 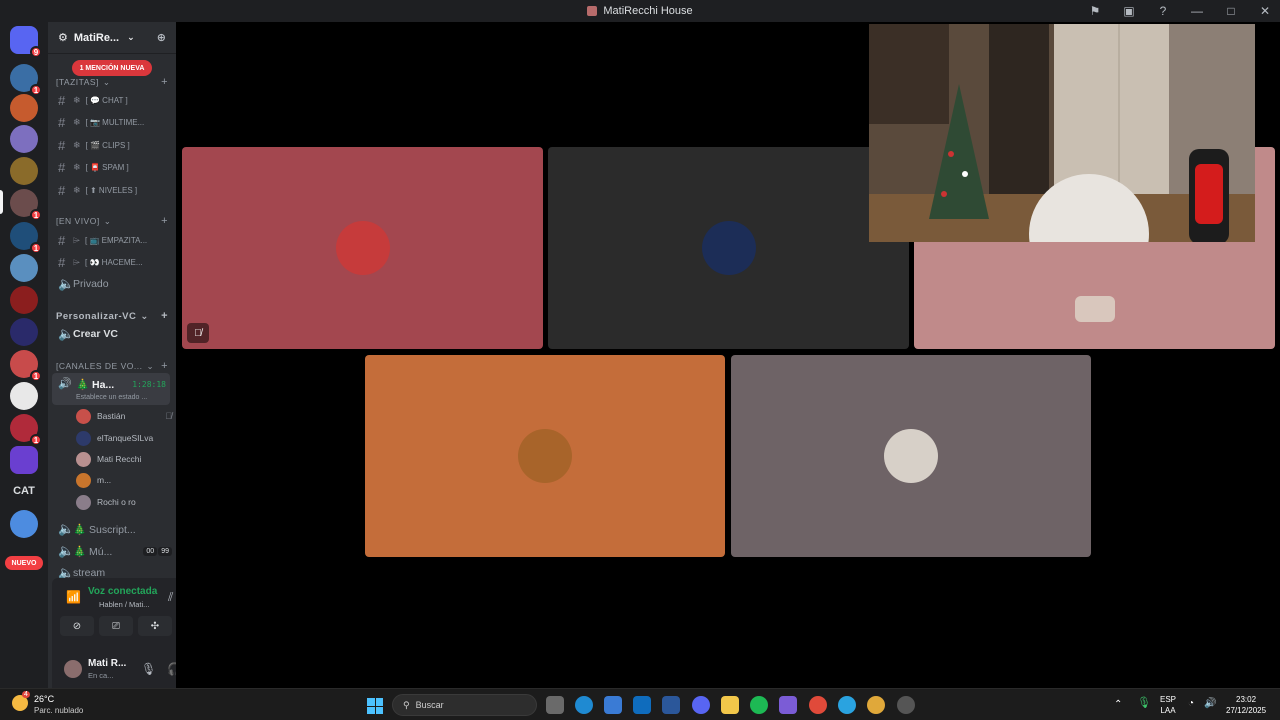 I want to click on webcam-overlay, so click(x=1062, y=133).